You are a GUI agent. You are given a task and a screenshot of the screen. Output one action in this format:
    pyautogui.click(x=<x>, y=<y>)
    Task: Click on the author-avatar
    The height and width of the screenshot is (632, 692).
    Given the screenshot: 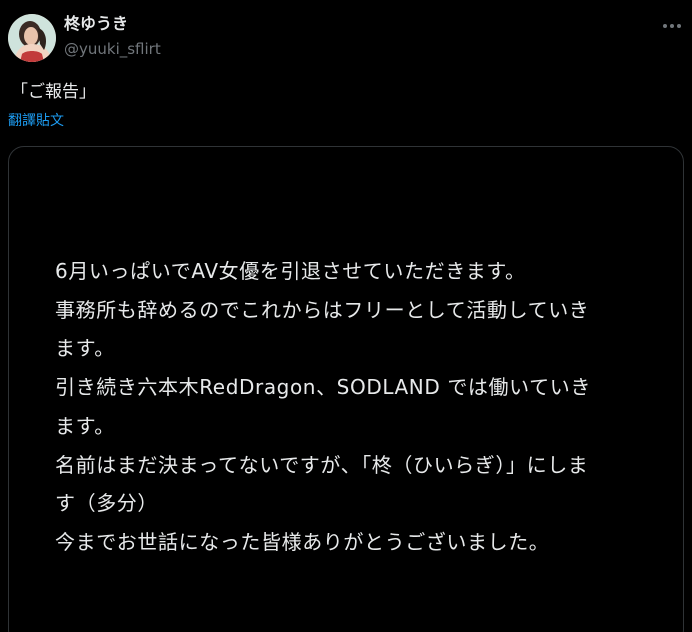 What is the action you would take?
    pyautogui.click(x=32, y=38)
    